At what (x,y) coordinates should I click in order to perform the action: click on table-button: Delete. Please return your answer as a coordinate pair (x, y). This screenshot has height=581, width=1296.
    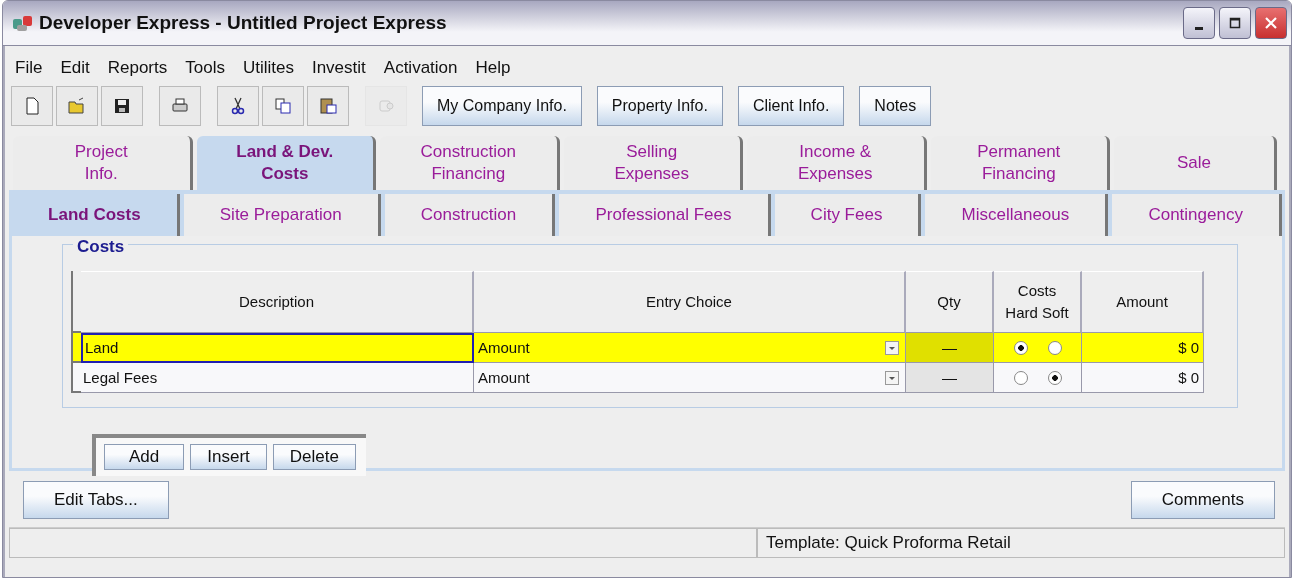
    Looking at the image, I should click on (314, 457).